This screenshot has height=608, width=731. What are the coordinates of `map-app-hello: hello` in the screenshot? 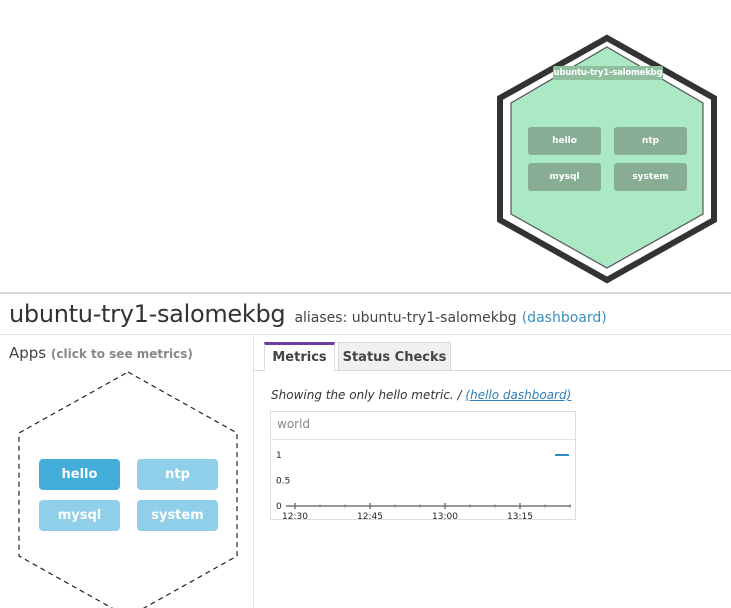 It's located at (564, 141).